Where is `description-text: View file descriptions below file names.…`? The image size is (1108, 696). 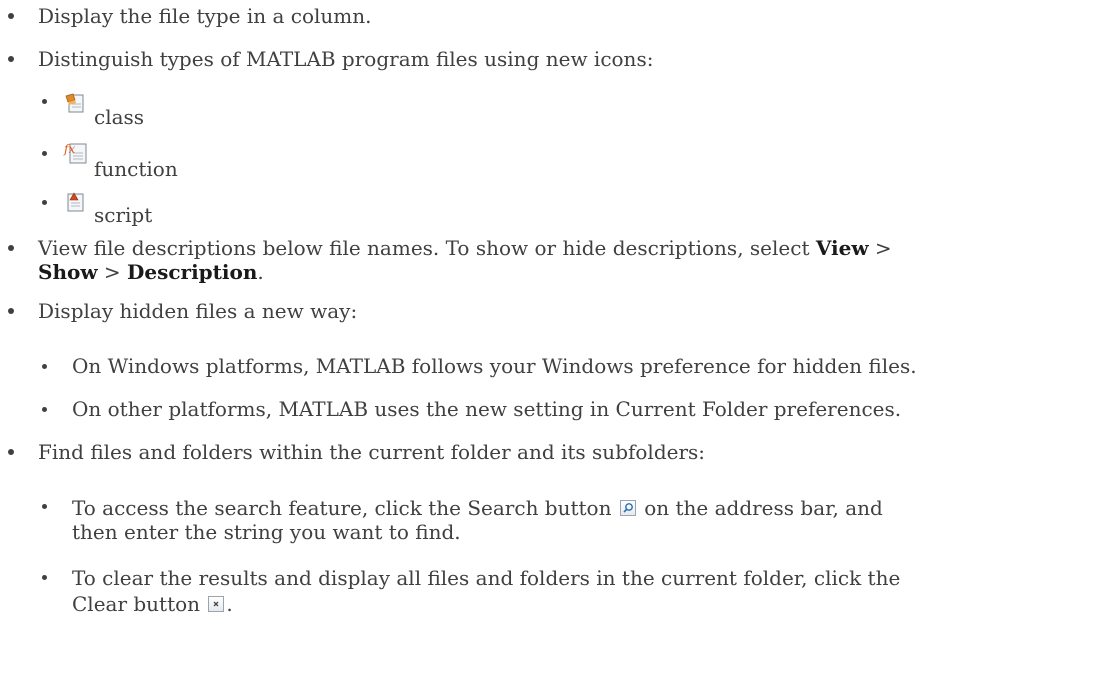
description-text: View file descriptions below file names.… is located at coordinates (427, 248).